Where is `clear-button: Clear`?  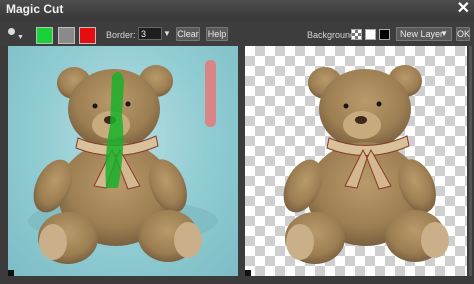
clear-button: Clear is located at coordinates (188, 34).